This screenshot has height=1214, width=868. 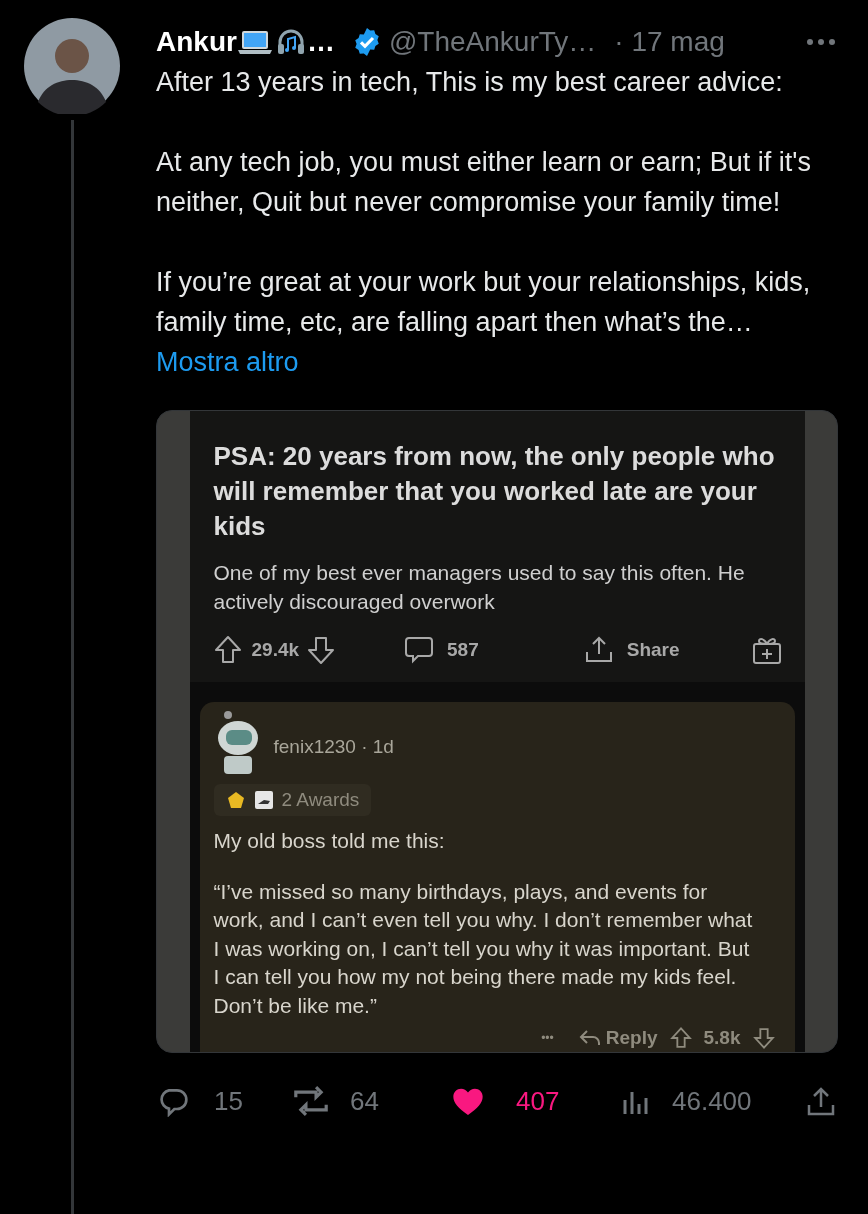 I want to click on tweet-text: At any tech job, you must either learn or earn; But if it's neither, Quit but never compromise your family time!, so click(x=484, y=182).